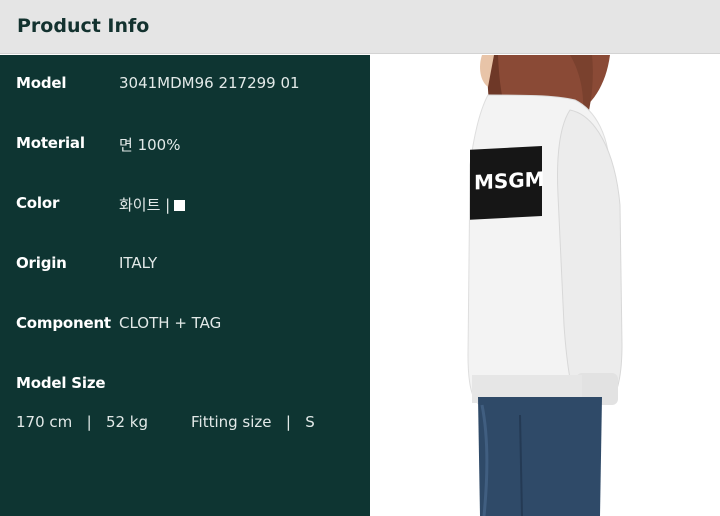 This screenshot has height=516, width=720. Describe the element at coordinates (38, 203) in the screenshot. I see `spec-label-color: Color` at that location.